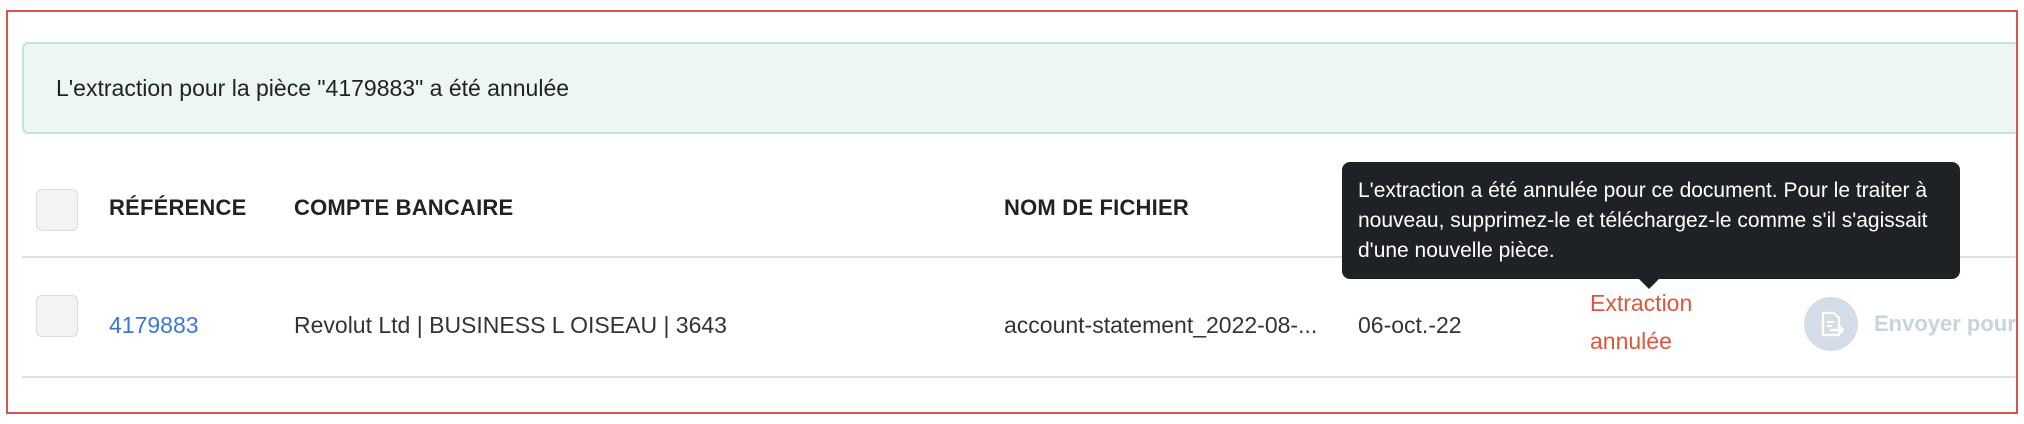 This screenshot has height=424, width=2024. I want to click on send-button-label: Envoyer pour, so click(1945, 323).